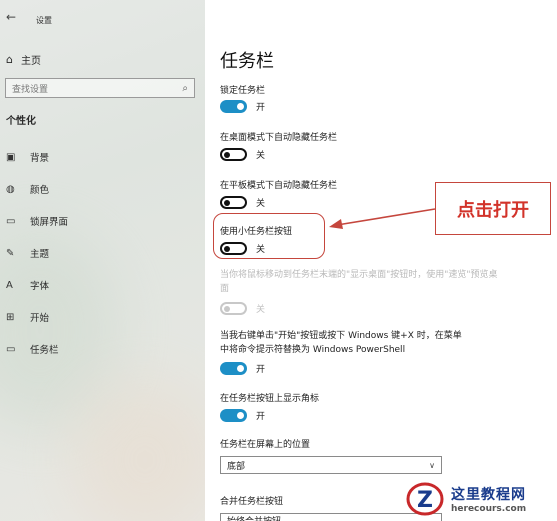  Describe the element at coordinates (279, 186) in the screenshot. I see `setting-label: 在平板模式下自动隐藏任务栏` at that location.